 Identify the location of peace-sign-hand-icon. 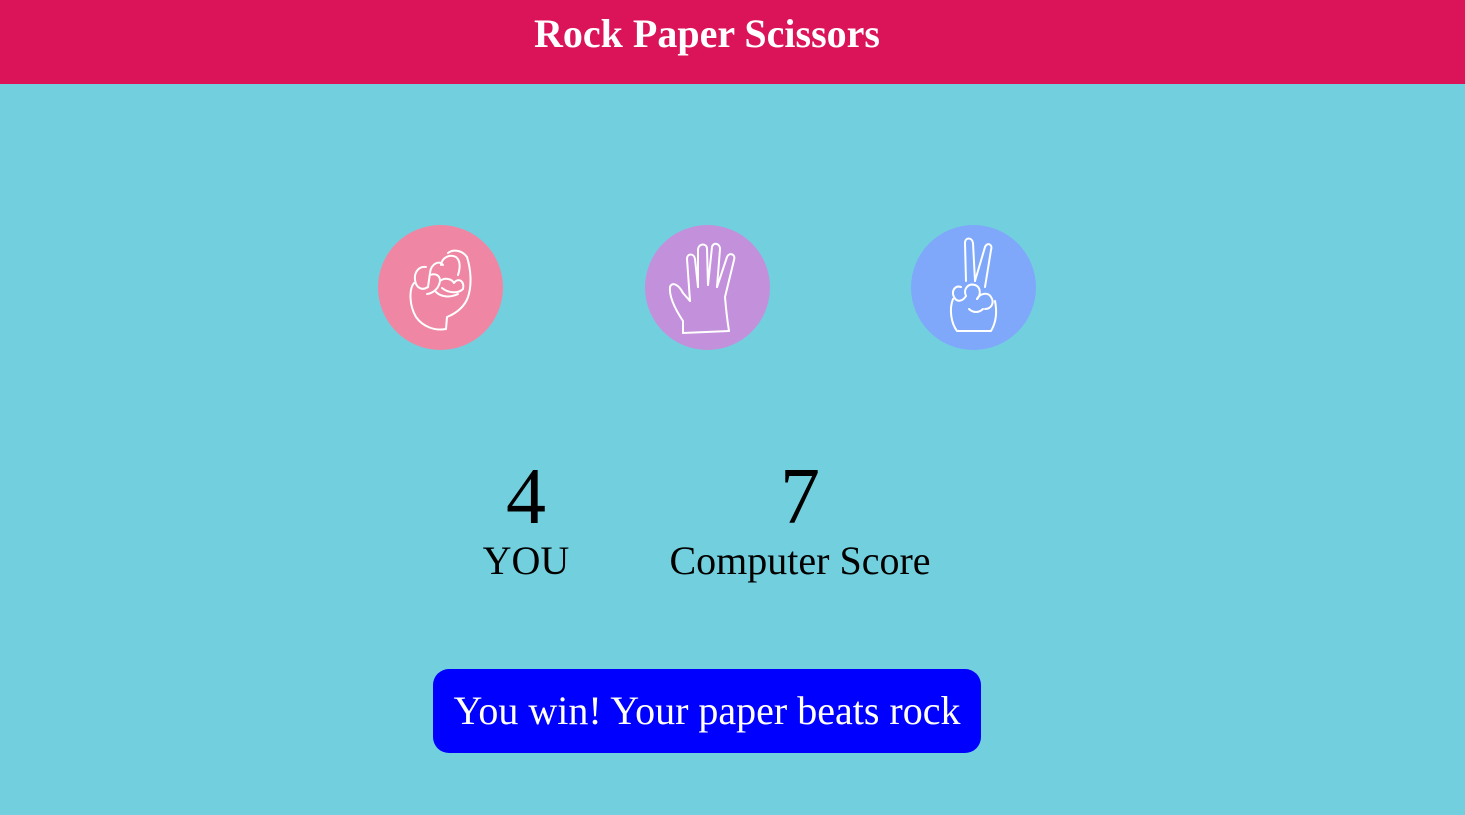
(973, 287).